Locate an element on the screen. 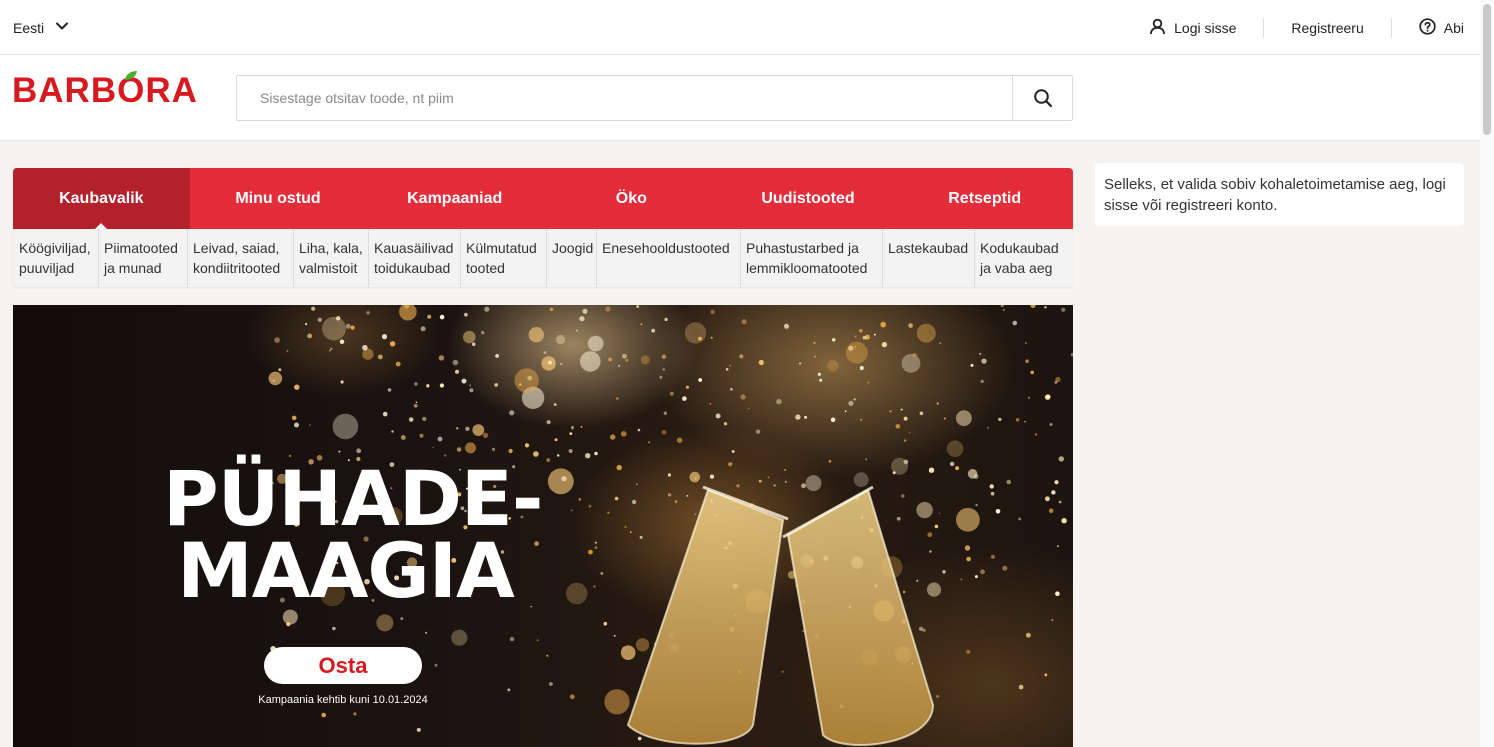  site-header: BARBORA is located at coordinates (740, 98).